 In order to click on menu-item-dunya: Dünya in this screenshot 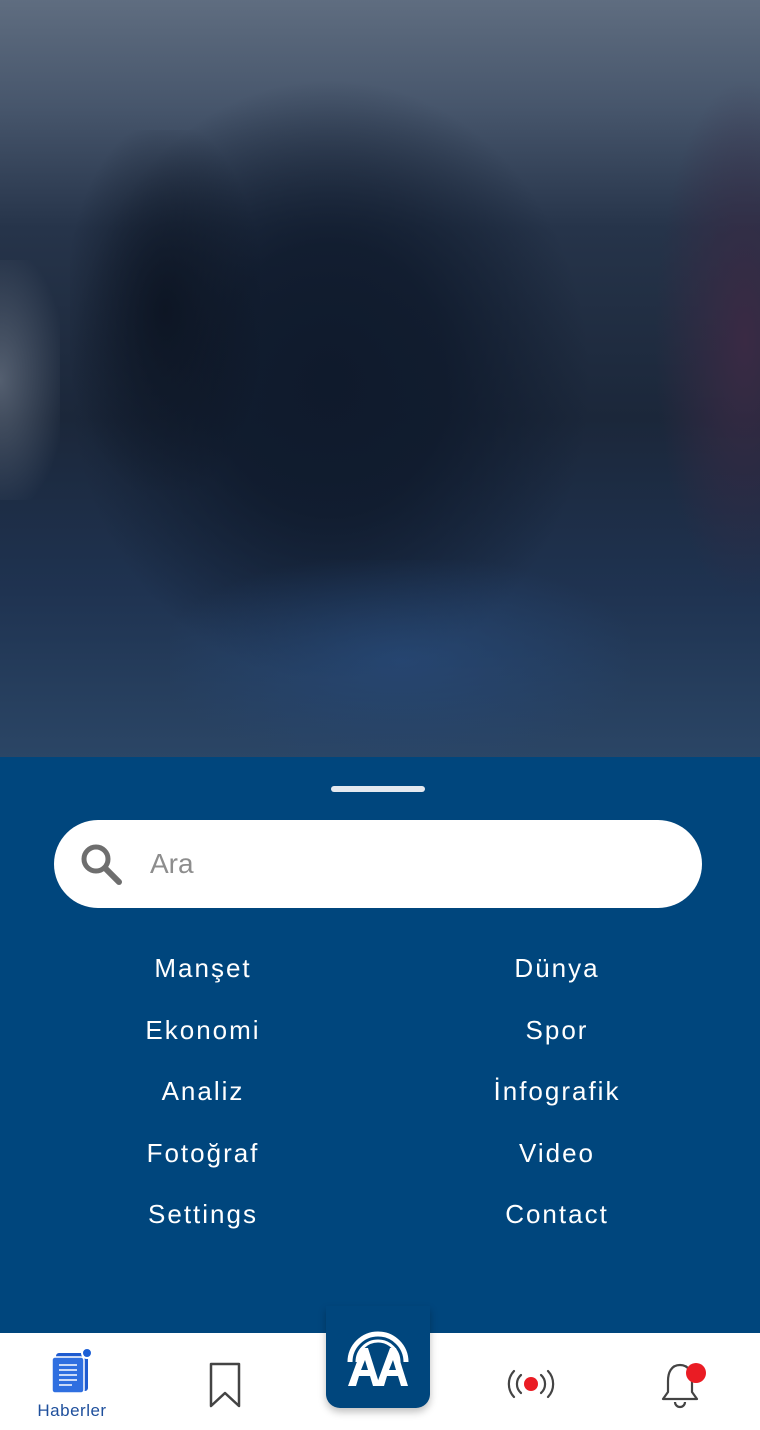, I will do `click(557, 968)`.